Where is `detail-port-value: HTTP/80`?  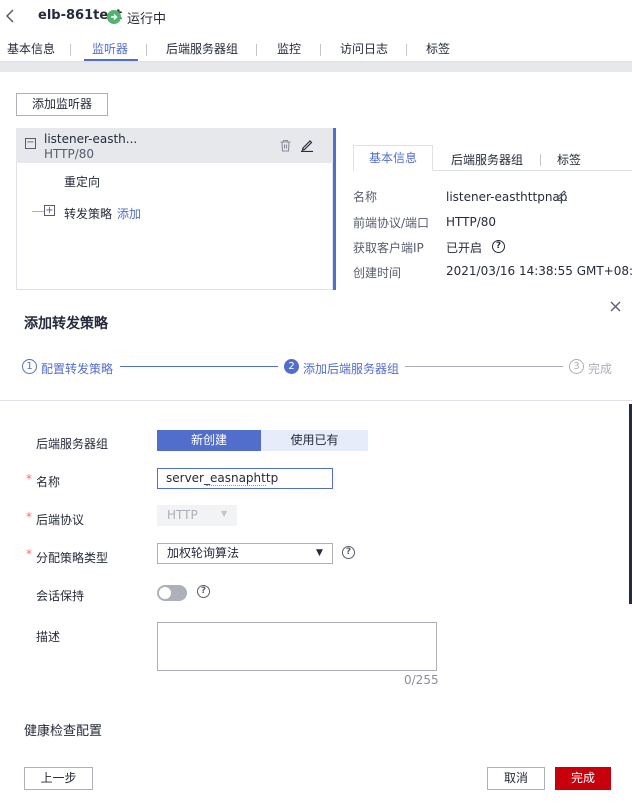
detail-port-value: HTTP/80 is located at coordinates (471, 222).